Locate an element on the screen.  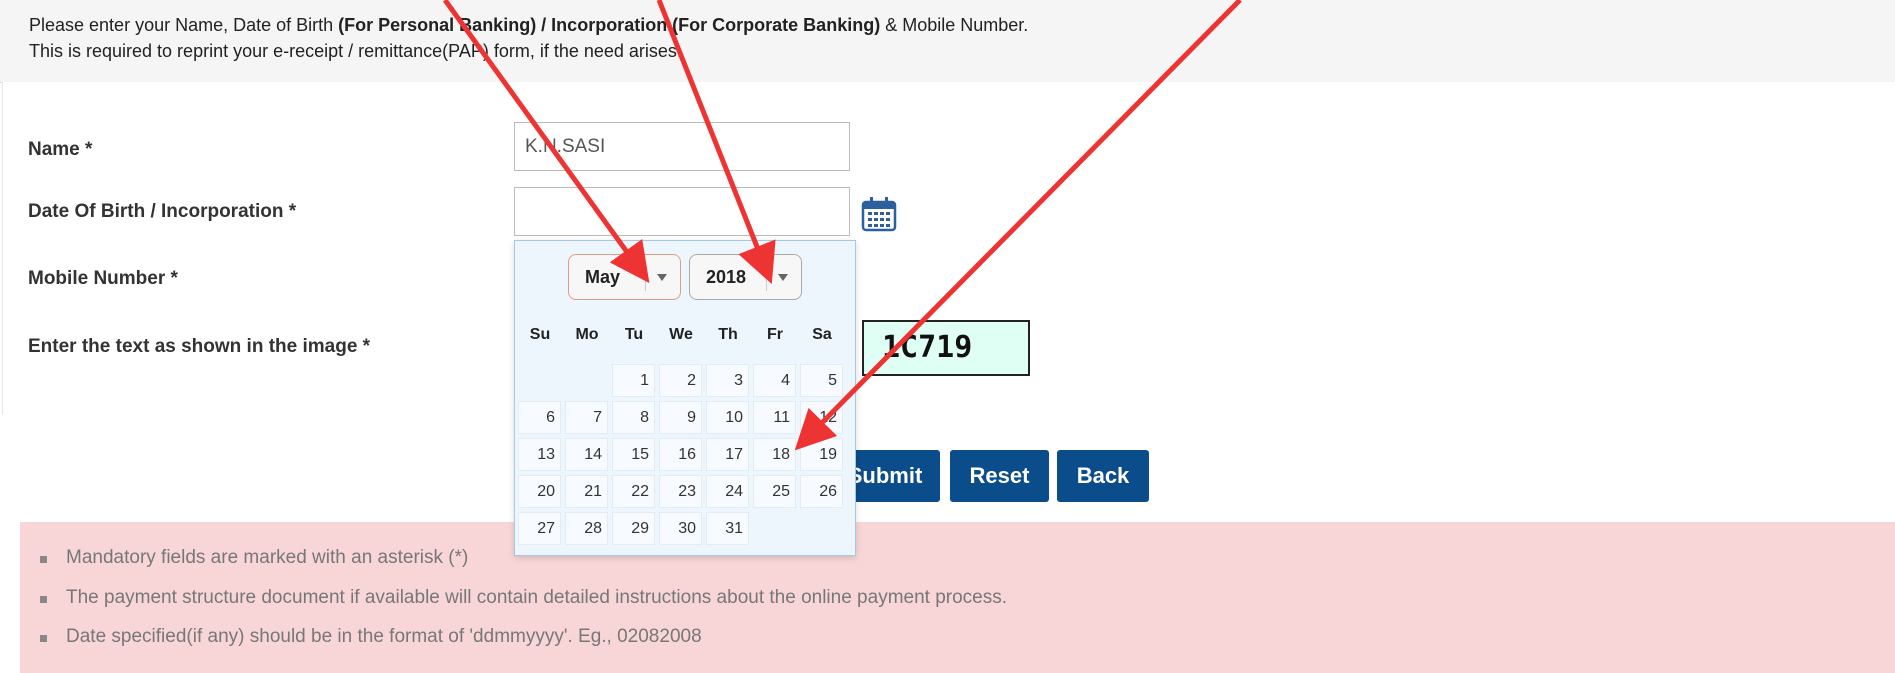
calendar-day: 21 is located at coordinates (586, 491).